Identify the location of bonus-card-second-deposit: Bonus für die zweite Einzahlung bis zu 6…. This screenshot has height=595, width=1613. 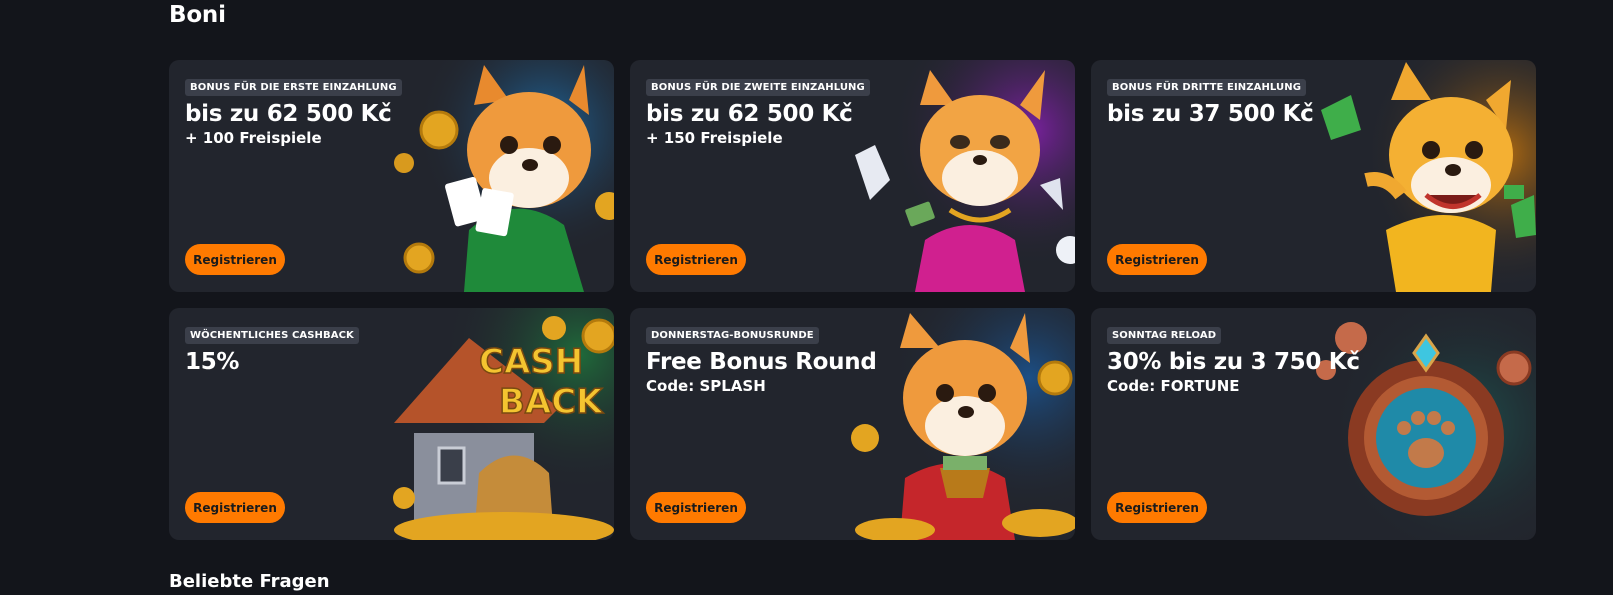
(852, 176).